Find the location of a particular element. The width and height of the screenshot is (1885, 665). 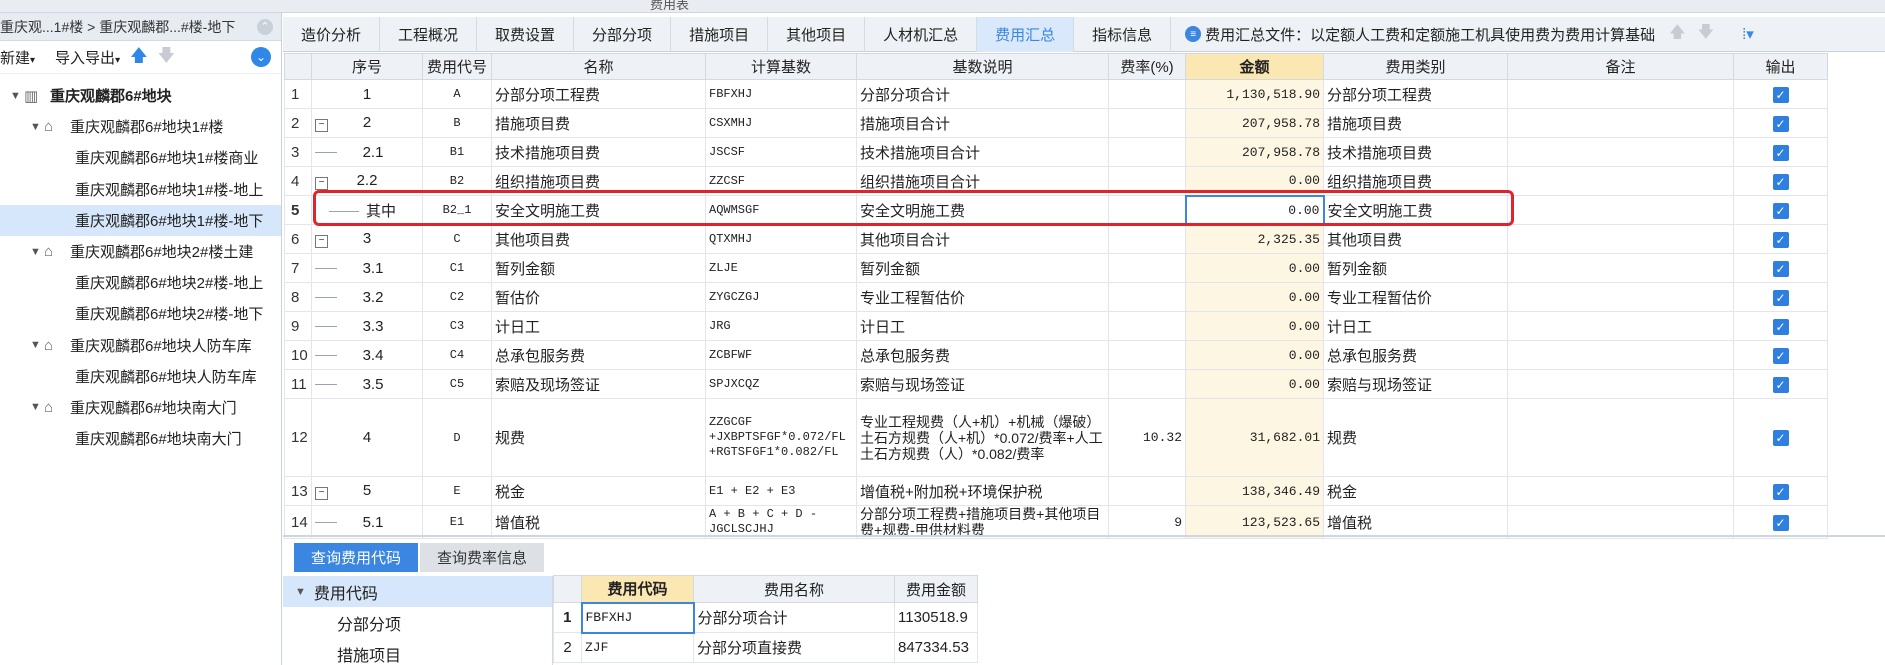

amount-cell: 2,325.35 is located at coordinates (1254, 239).